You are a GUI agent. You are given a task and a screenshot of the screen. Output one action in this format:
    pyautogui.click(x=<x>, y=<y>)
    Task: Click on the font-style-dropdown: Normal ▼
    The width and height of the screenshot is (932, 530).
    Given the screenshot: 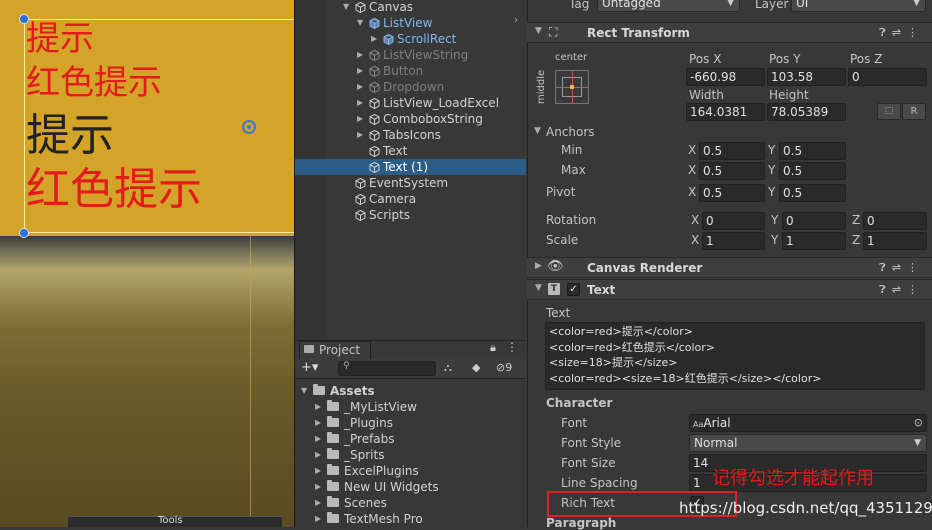 What is the action you would take?
    pyautogui.click(x=808, y=443)
    